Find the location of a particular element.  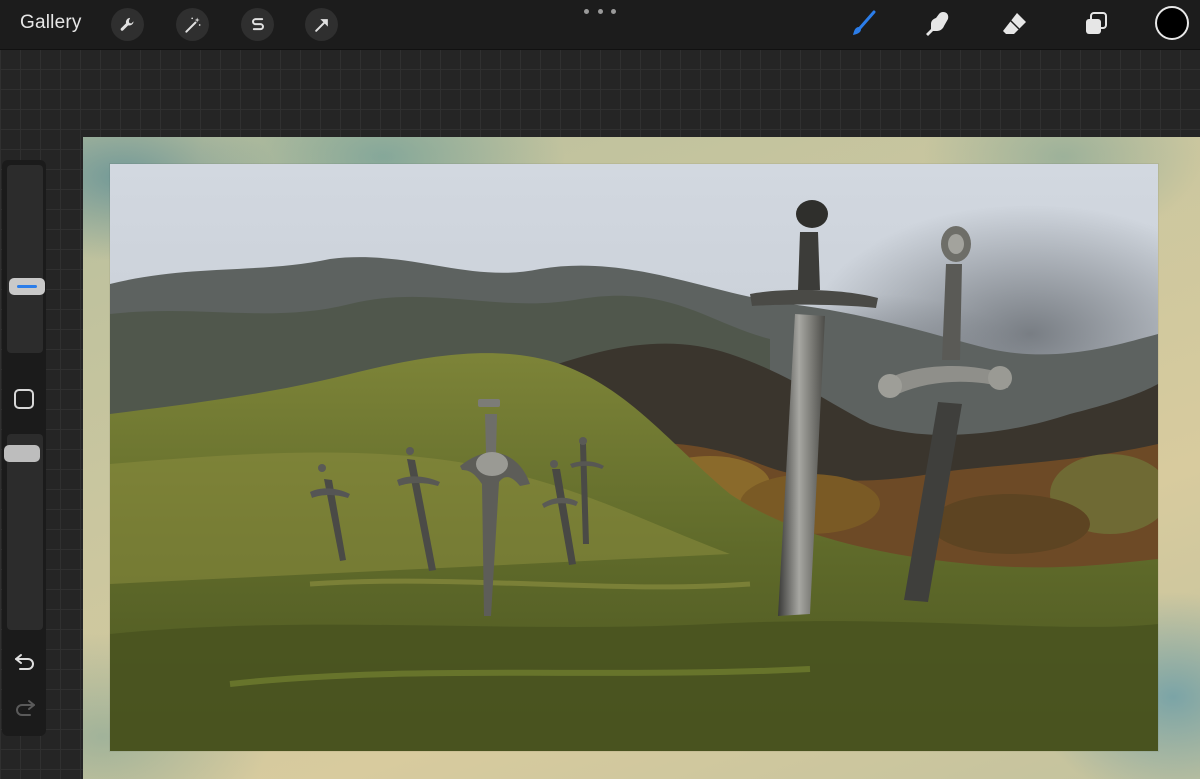

gallery-button: Gallery is located at coordinates (51, 23).